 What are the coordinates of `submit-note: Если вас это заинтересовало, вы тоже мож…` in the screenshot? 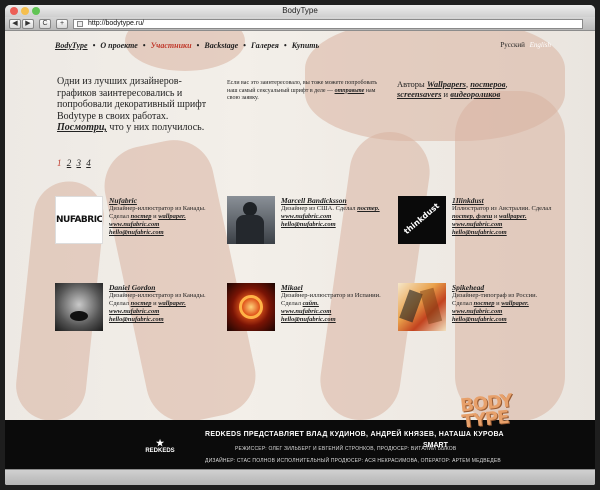 It's located at (307, 91).